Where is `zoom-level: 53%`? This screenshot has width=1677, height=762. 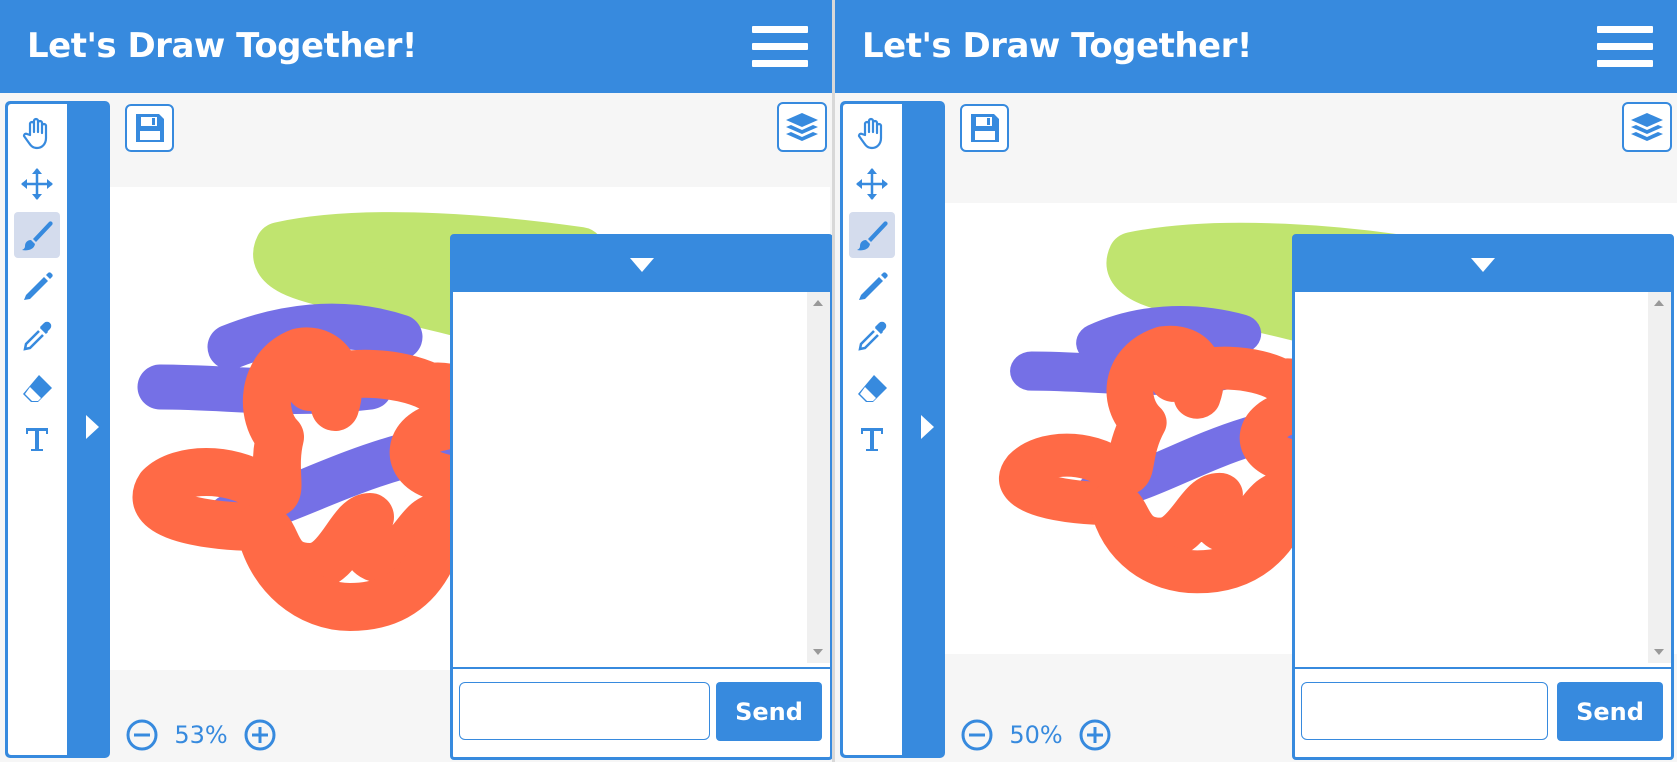
zoom-level: 53% is located at coordinates (201, 735).